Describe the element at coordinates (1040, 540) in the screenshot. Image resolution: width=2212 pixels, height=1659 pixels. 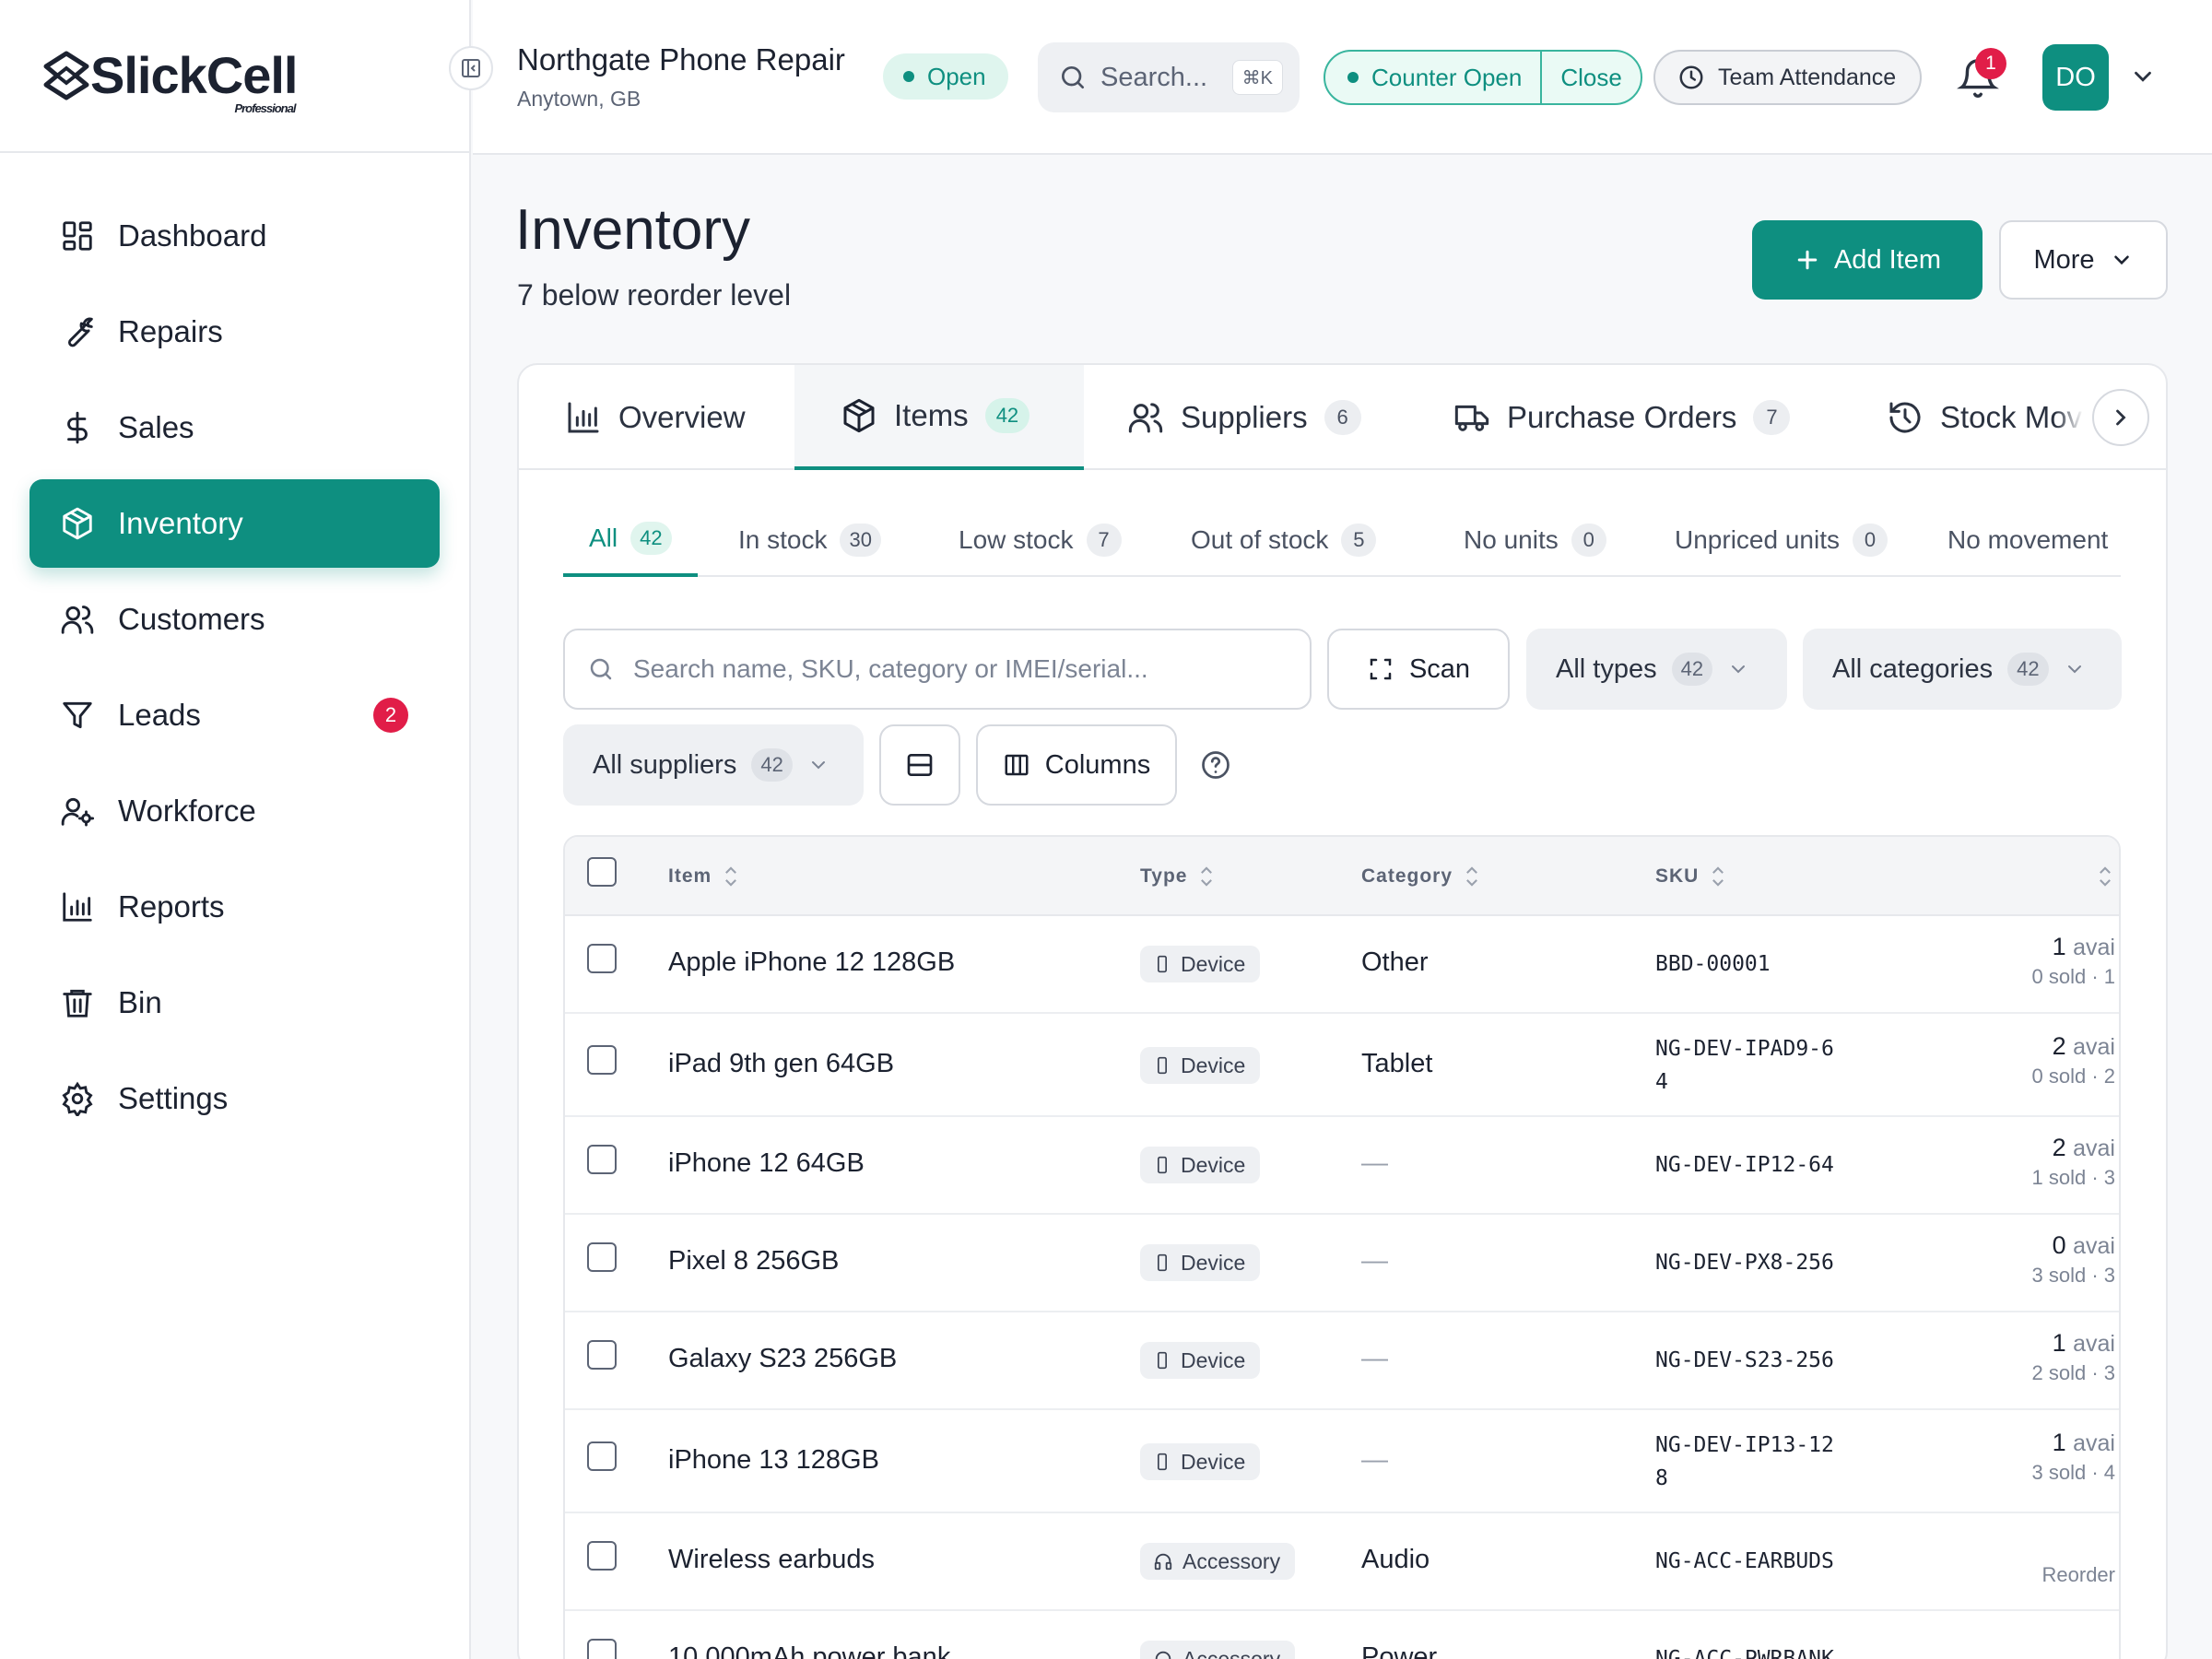
I see `filter-low-stock: Low stock 7` at that location.